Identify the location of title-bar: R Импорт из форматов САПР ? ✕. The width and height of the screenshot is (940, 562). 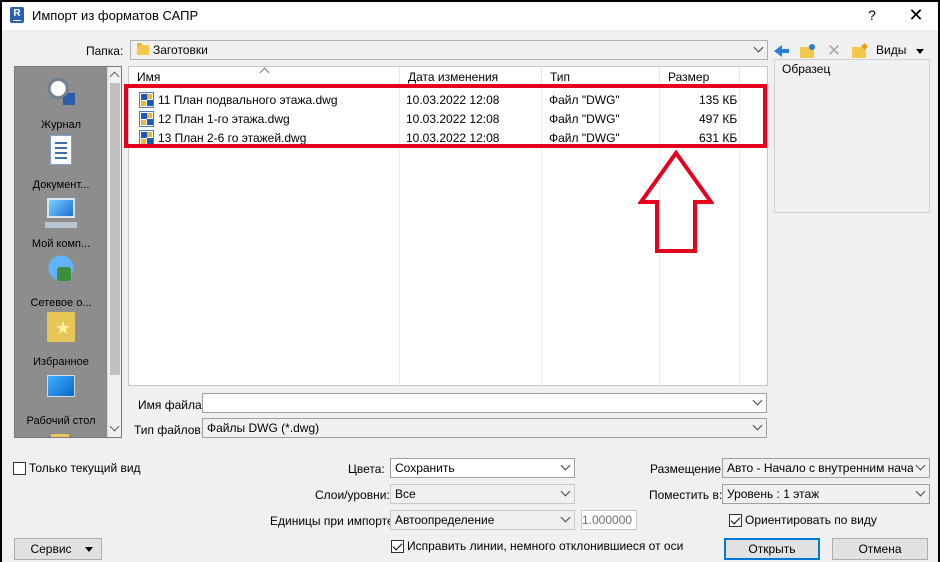
(470, 16).